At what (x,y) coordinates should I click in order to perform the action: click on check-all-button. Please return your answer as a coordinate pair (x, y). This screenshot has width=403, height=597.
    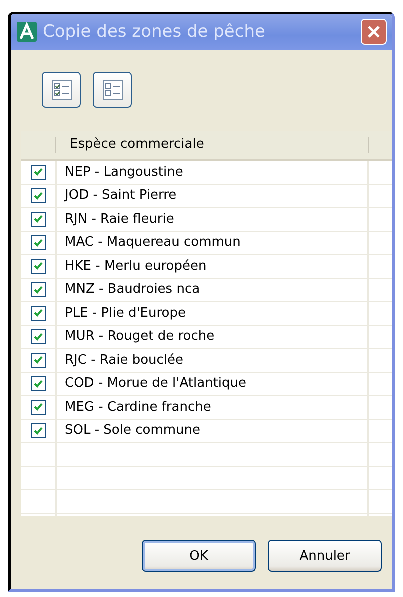
    Looking at the image, I should click on (61, 90).